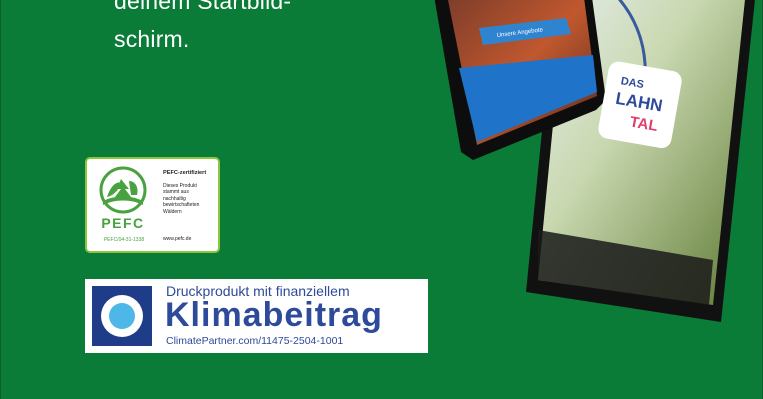 This screenshot has height=399, width=763. Describe the element at coordinates (259, 29) in the screenshot. I see `headline-text: deinem Startbild- schirm.` at that location.